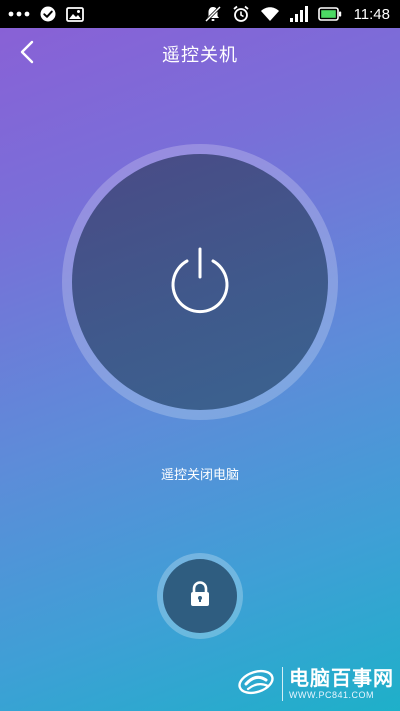  Describe the element at coordinates (200, 14) in the screenshot. I see `status-bar: 11:48` at that location.